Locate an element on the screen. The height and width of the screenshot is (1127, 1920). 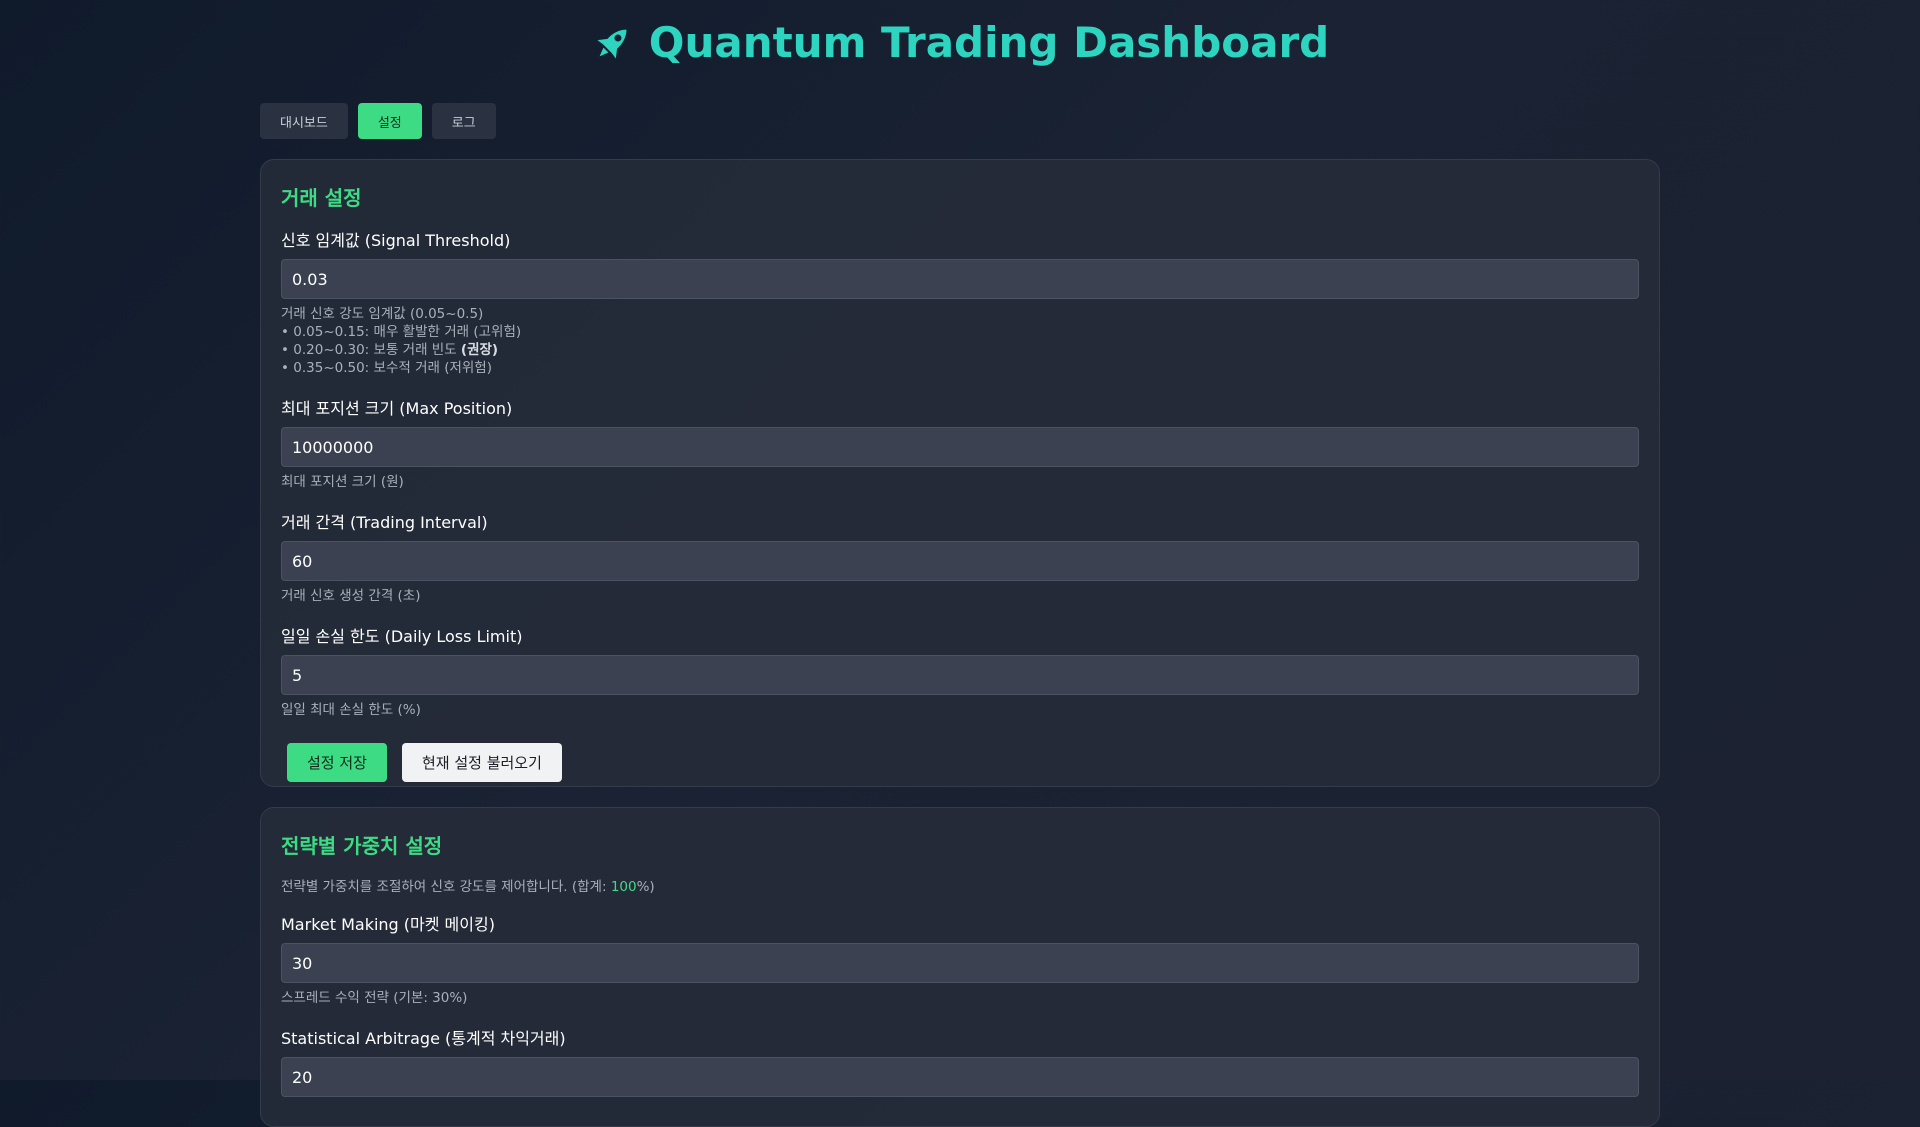
max-position-help: 최대 포지션 크기 (원) is located at coordinates (342, 482).